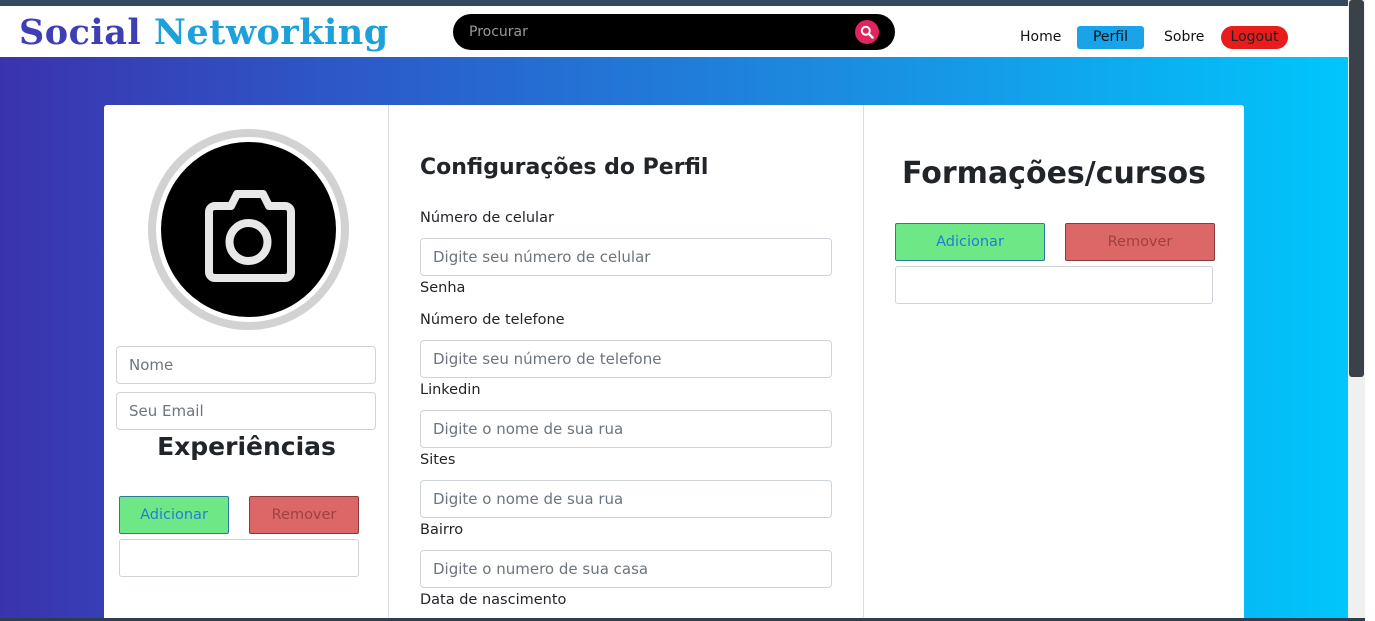 This screenshot has height=621, width=1375. What do you see at coordinates (626, 257) in the screenshot?
I see `mobile-number-field` at bounding box center [626, 257].